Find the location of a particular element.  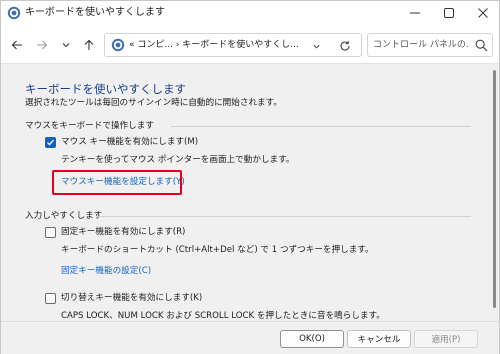

sticky-keys-settings-link: 固定キー機能の設定(C) is located at coordinates (106, 271).